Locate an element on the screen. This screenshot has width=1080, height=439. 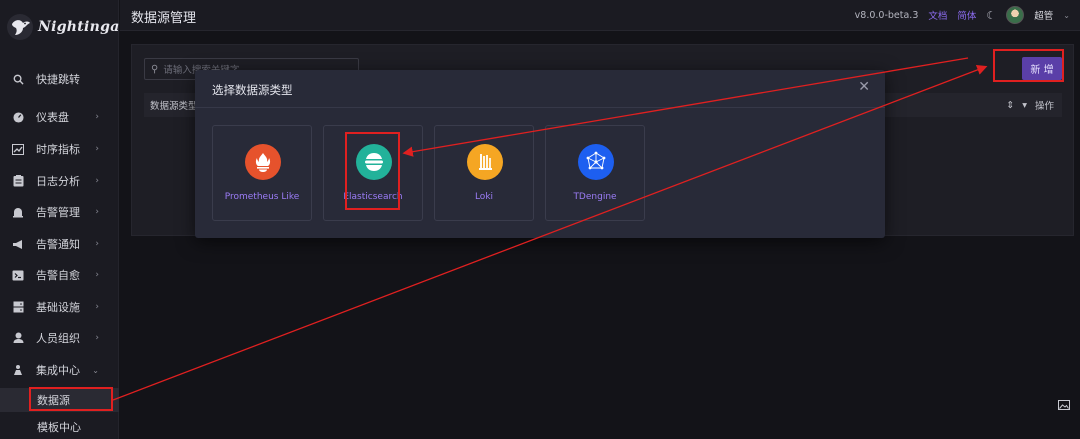
search-icon is located at coordinates (18, 79).